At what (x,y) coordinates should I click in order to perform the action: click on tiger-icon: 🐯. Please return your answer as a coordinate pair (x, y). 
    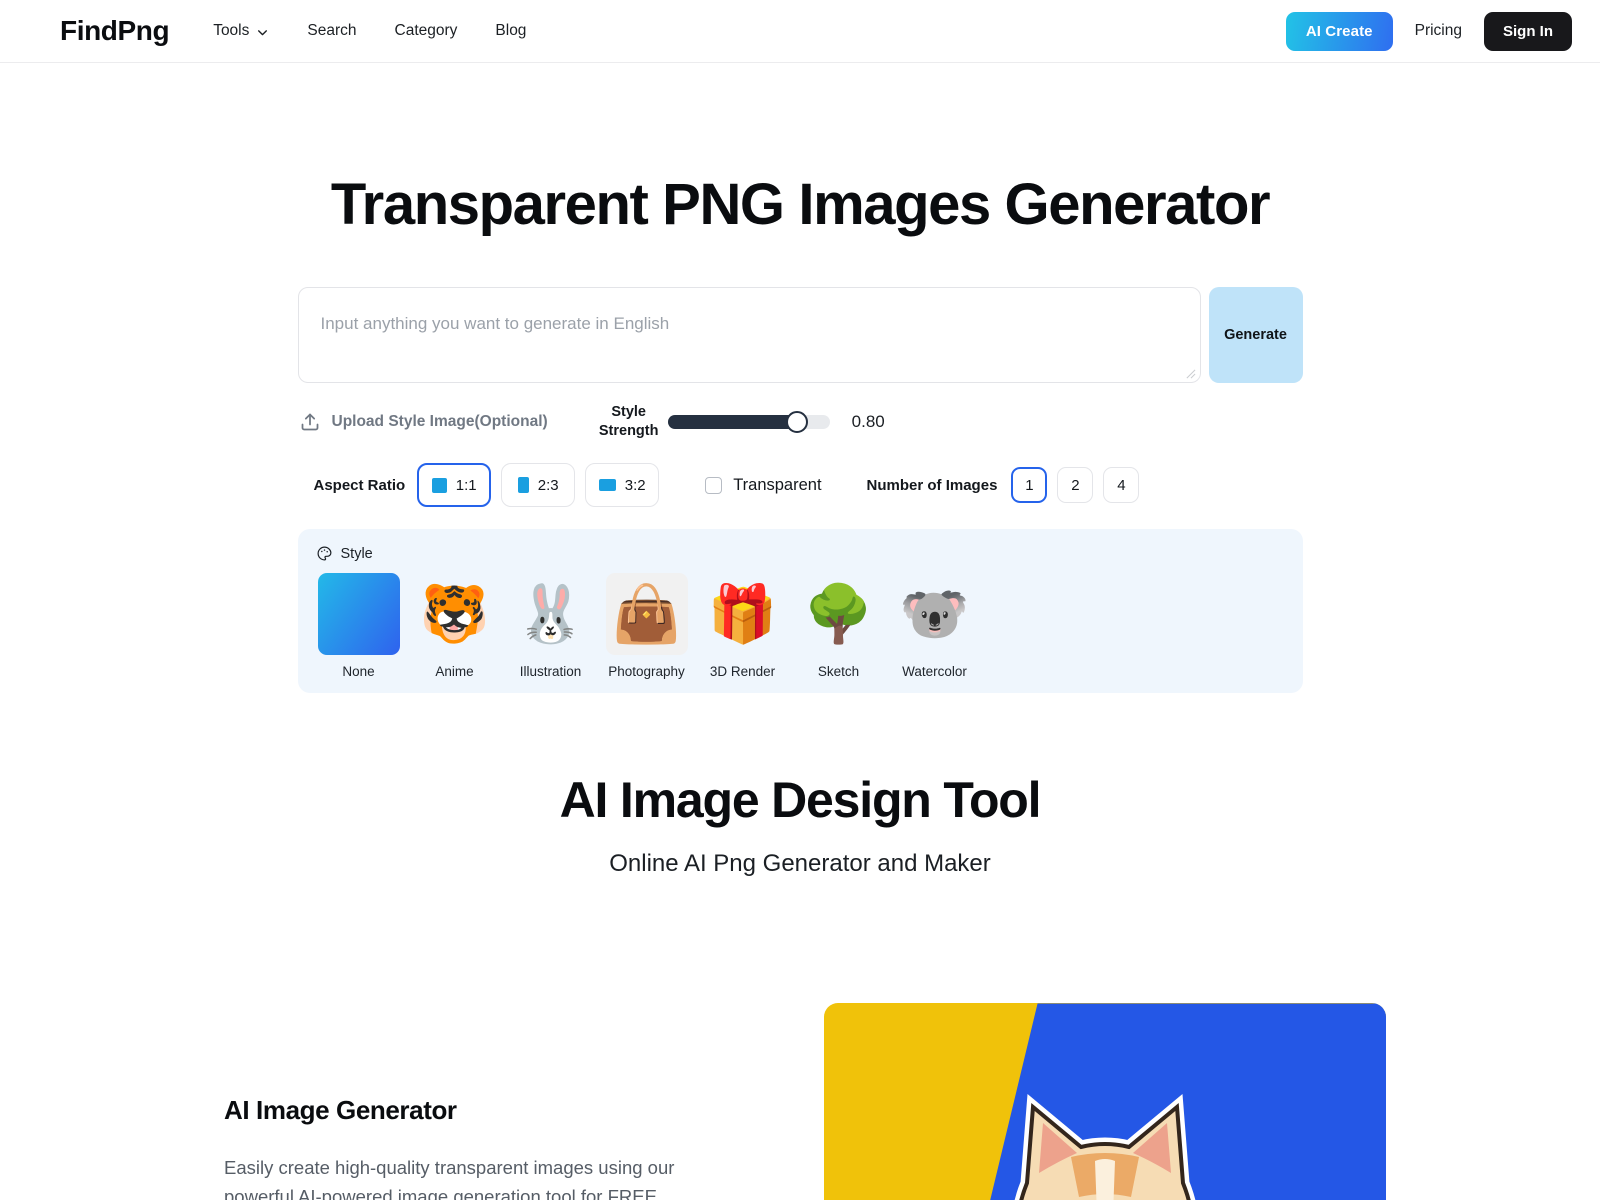
    Looking at the image, I should click on (454, 614).